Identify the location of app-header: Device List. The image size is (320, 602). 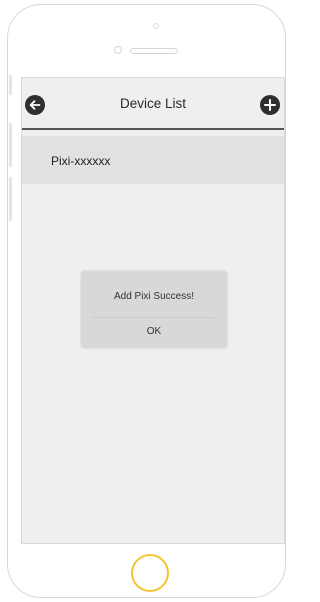
(153, 104).